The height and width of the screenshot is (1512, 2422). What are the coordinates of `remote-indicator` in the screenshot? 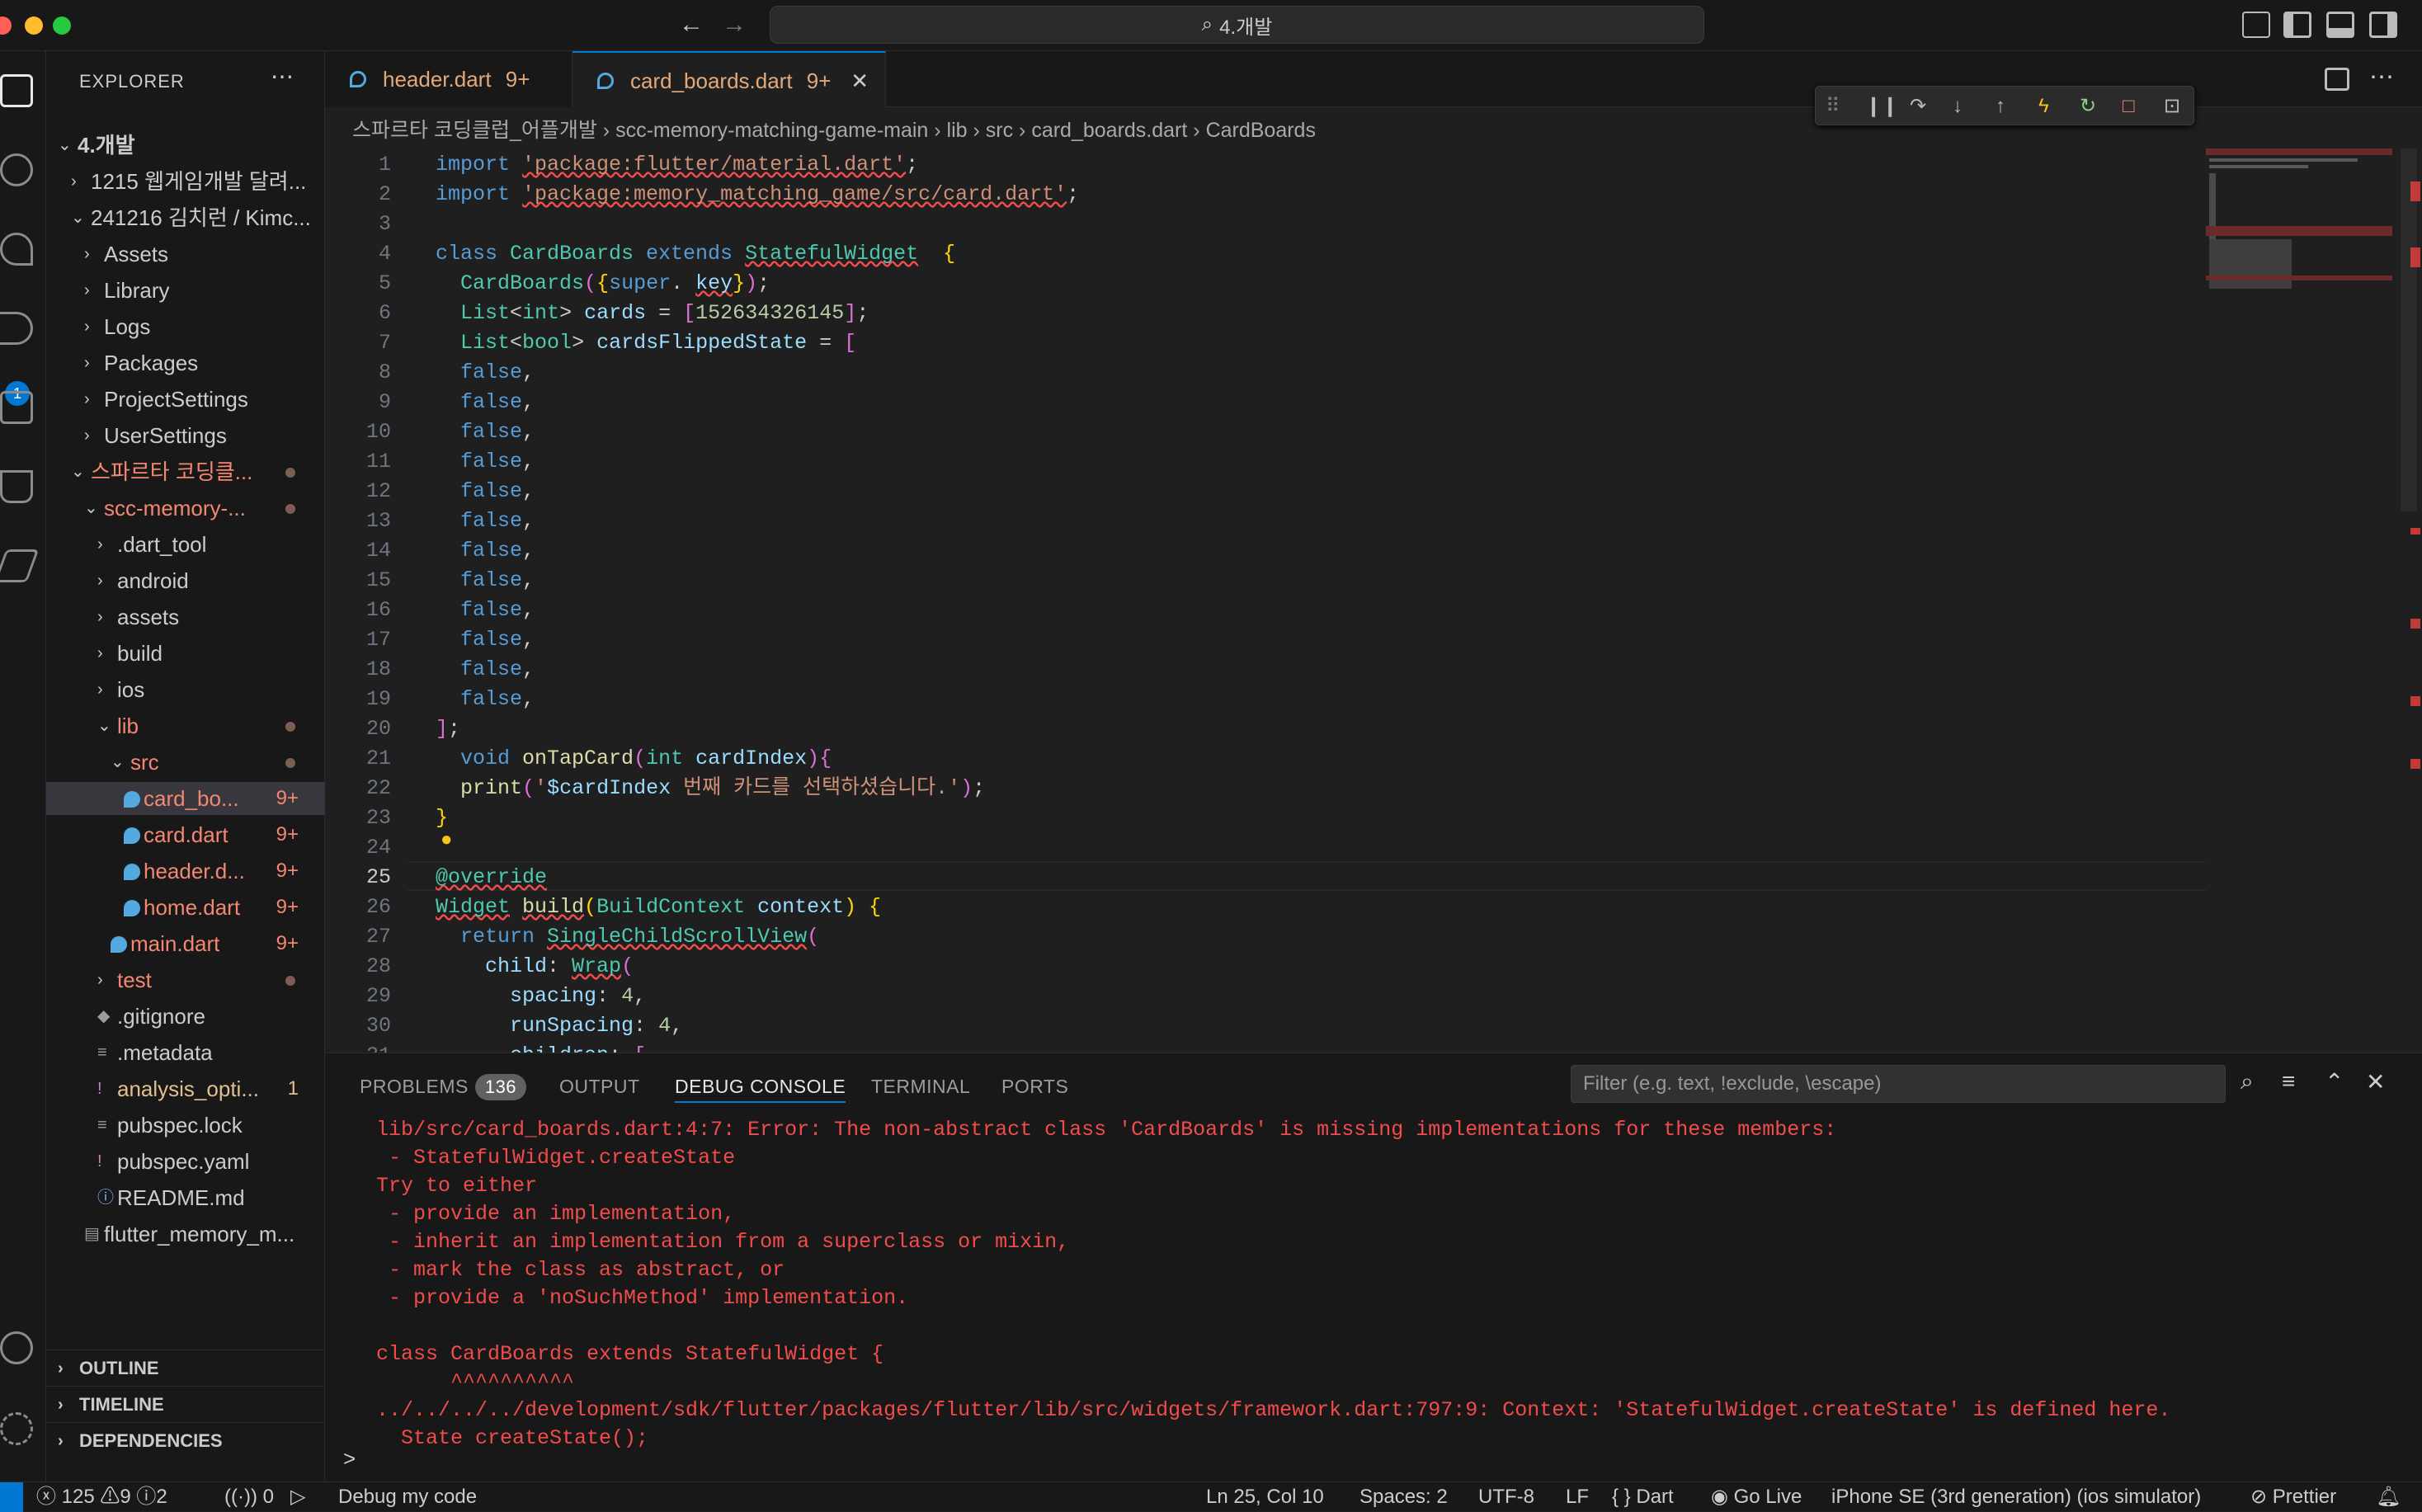 It's located at (11, 1497).